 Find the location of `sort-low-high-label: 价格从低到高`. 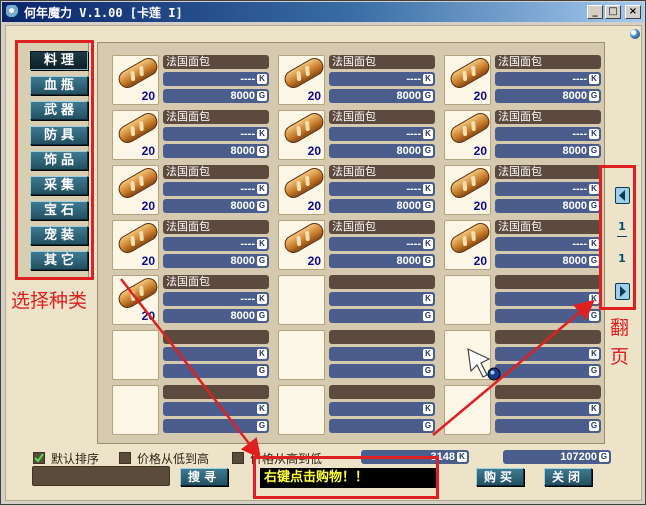

sort-low-high-label: 价格从低到高 is located at coordinates (173, 459).